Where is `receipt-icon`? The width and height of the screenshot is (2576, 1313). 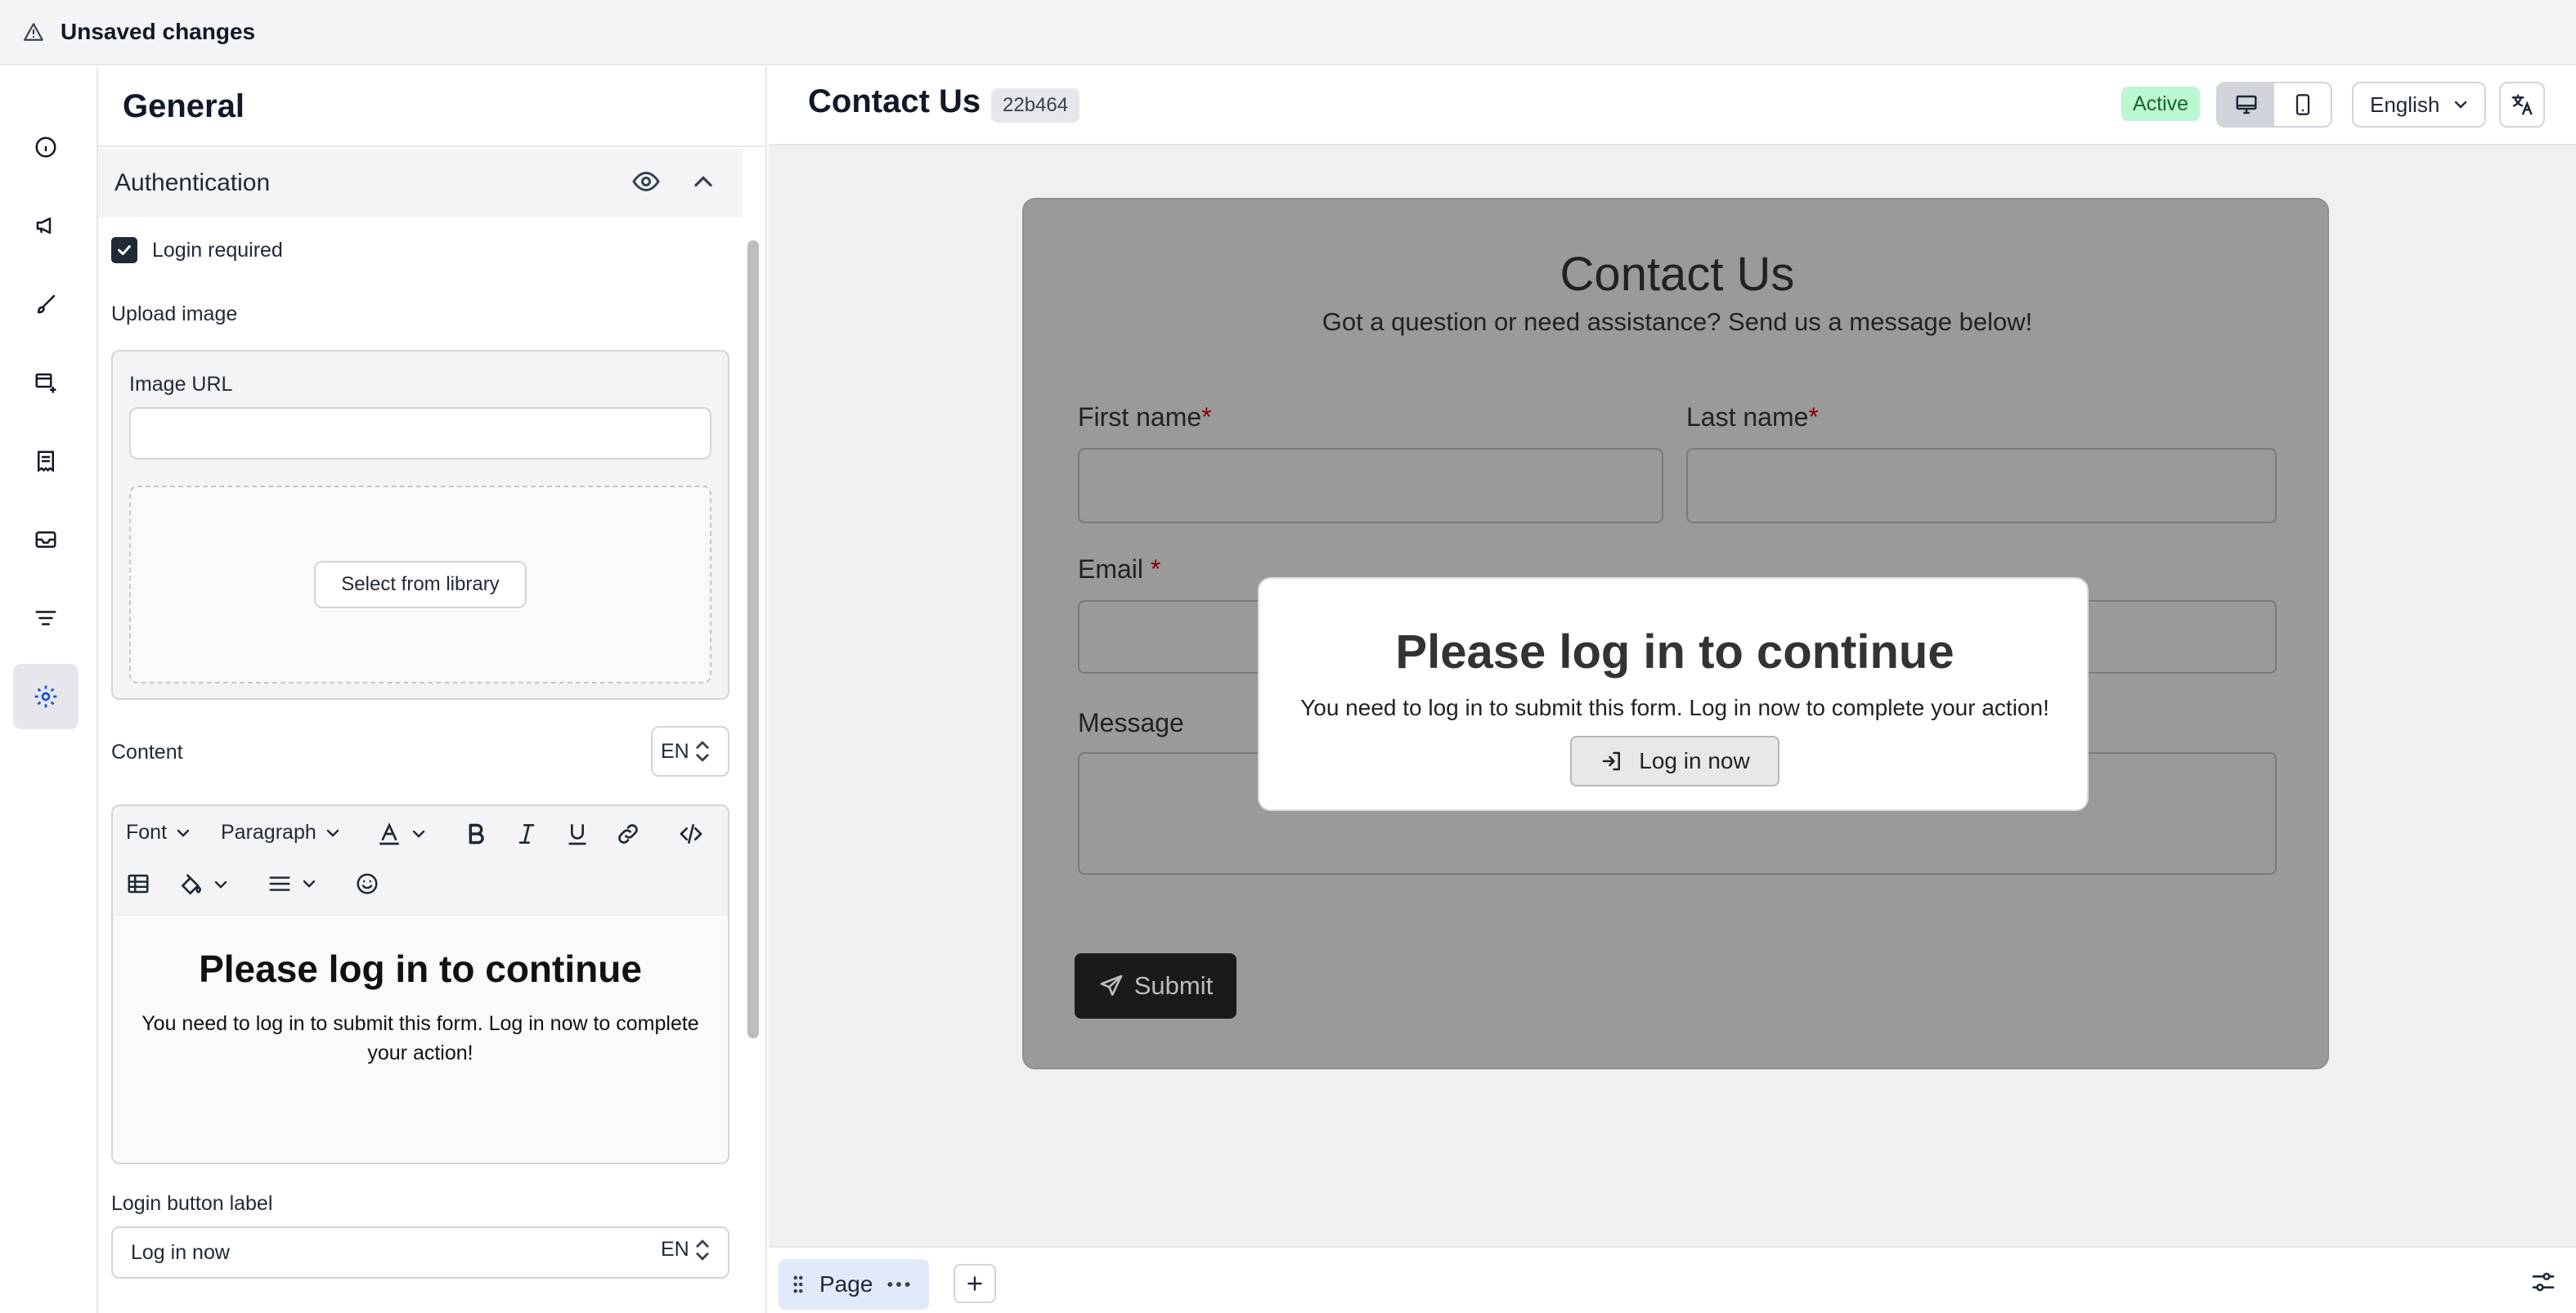
receipt-icon is located at coordinates (46, 461).